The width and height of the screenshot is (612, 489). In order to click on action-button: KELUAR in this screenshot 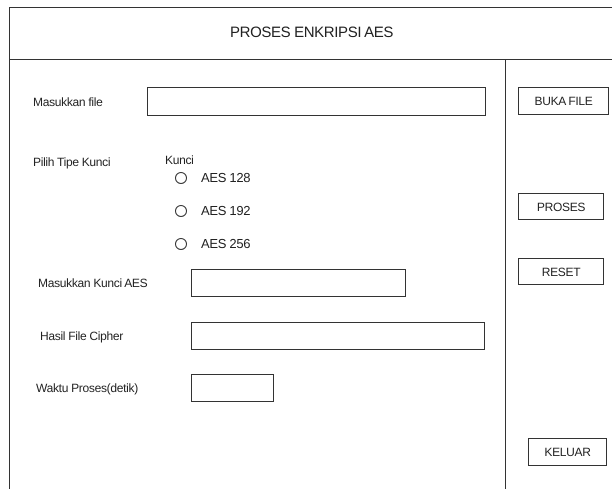, I will do `click(567, 452)`.